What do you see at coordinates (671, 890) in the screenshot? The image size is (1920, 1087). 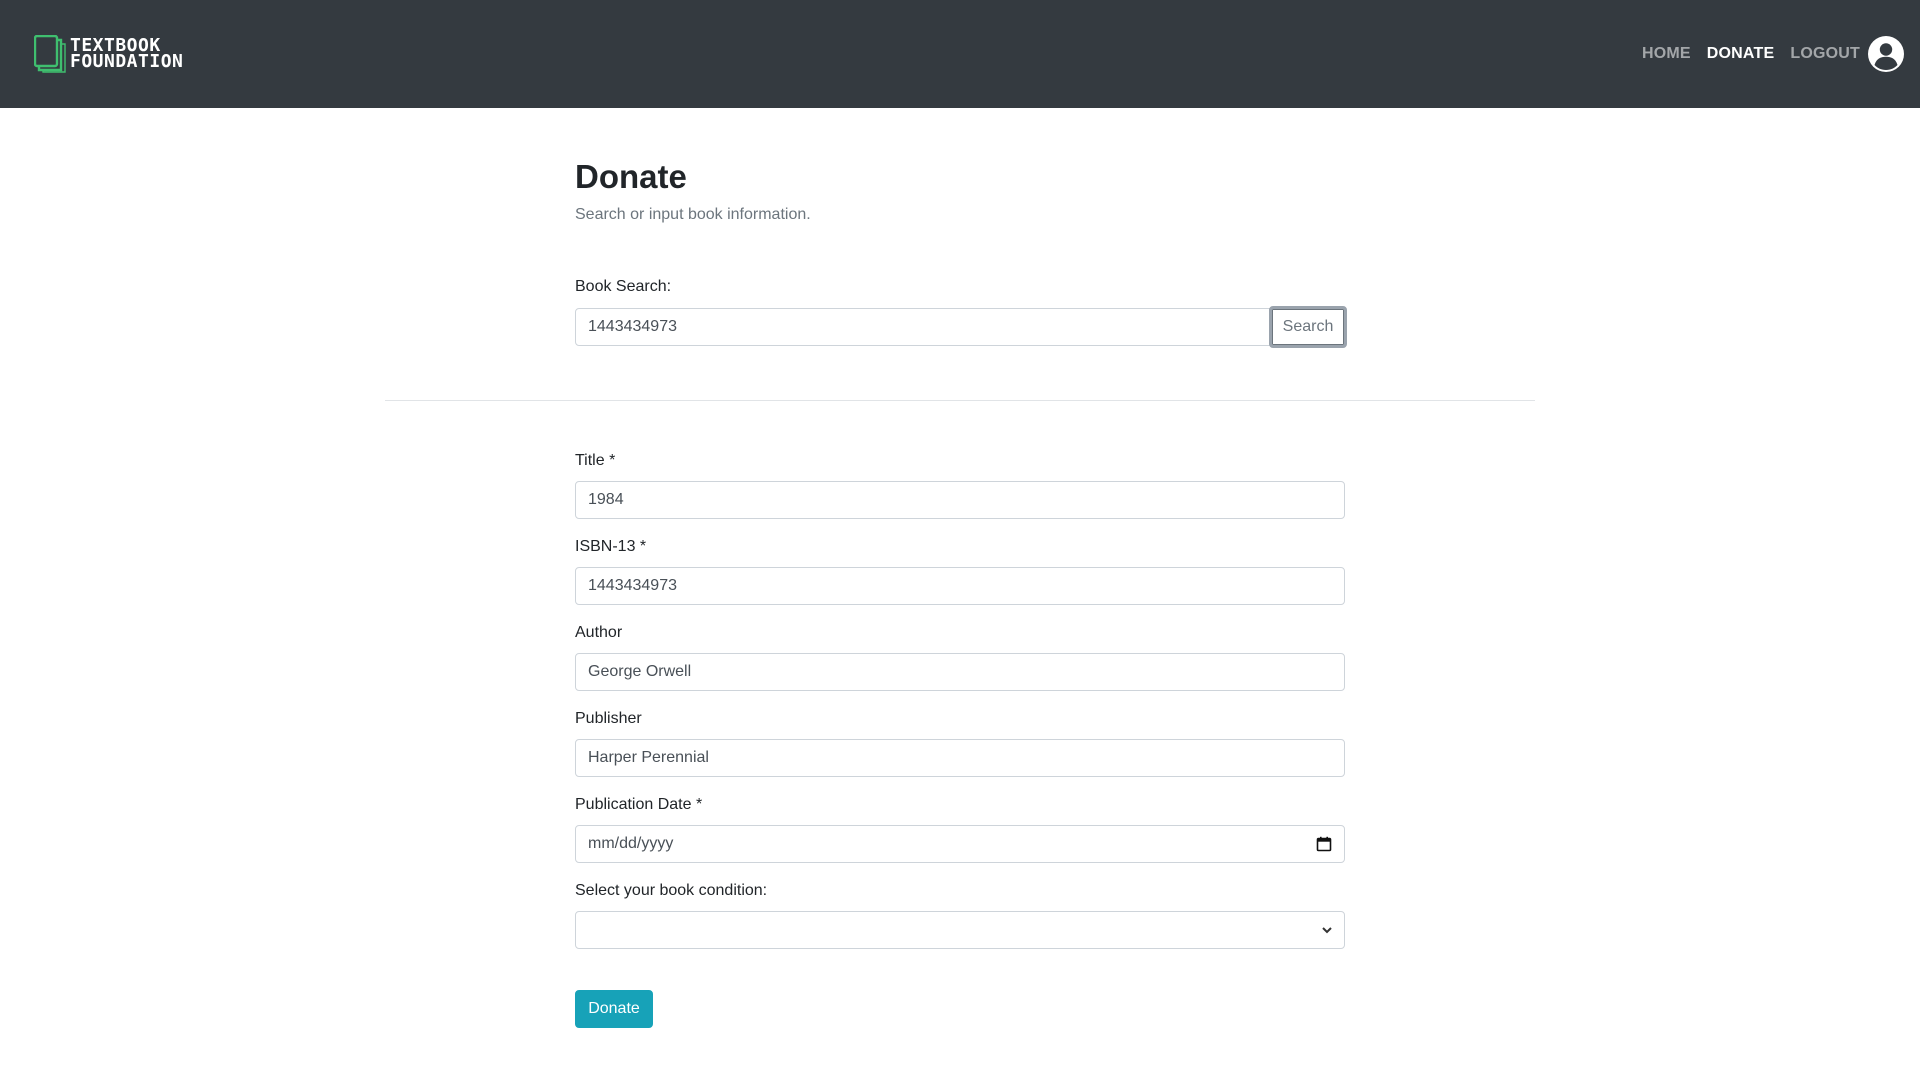 I see `condition-label: Select your book condition:` at bounding box center [671, 890].